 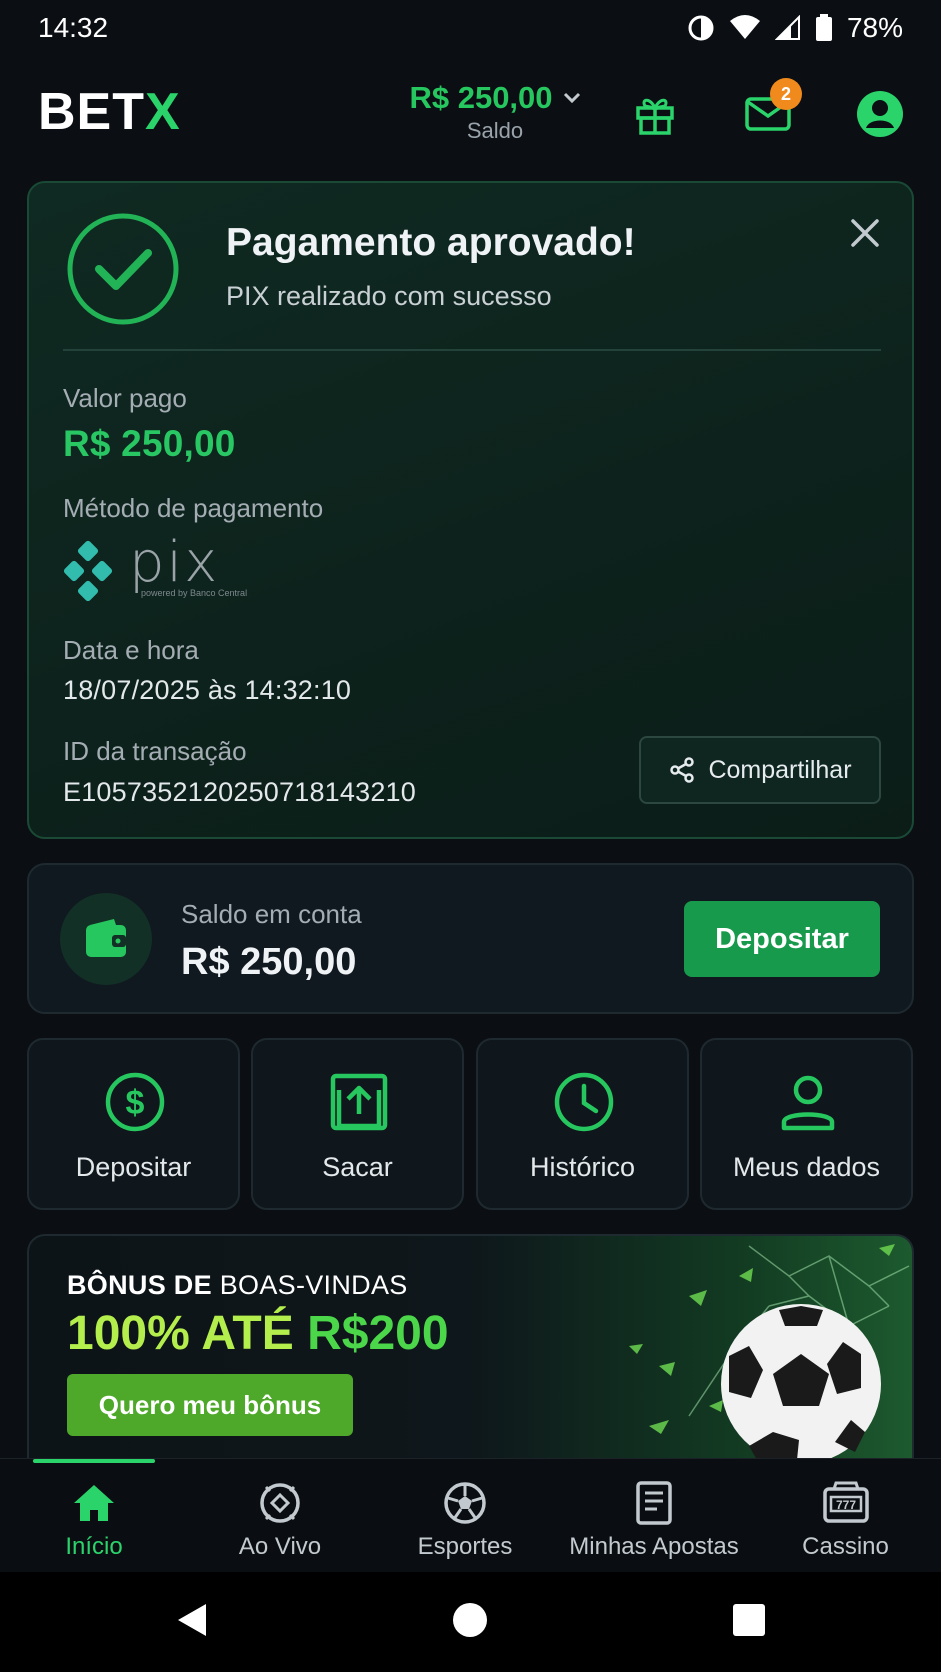 What do you see at coordinates (378, 1333) in the screenshot?
I see `promo-line2-b: R$200` at bounding box center [378, 1333].